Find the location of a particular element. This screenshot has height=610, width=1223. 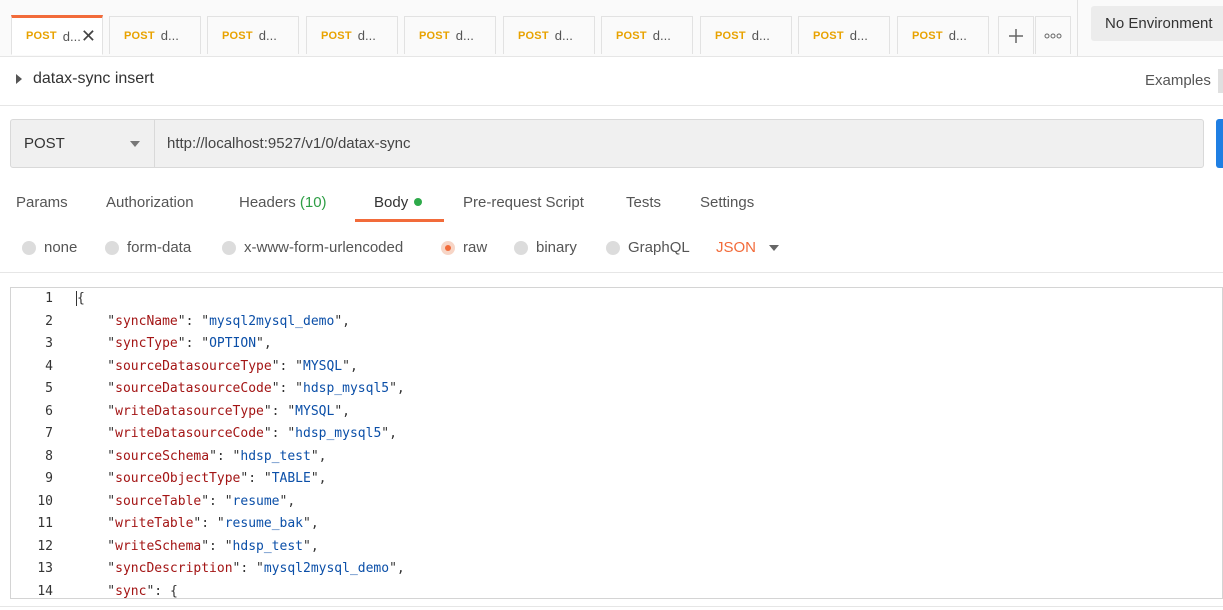

json-key: sync is located at coordinates (131, 591).